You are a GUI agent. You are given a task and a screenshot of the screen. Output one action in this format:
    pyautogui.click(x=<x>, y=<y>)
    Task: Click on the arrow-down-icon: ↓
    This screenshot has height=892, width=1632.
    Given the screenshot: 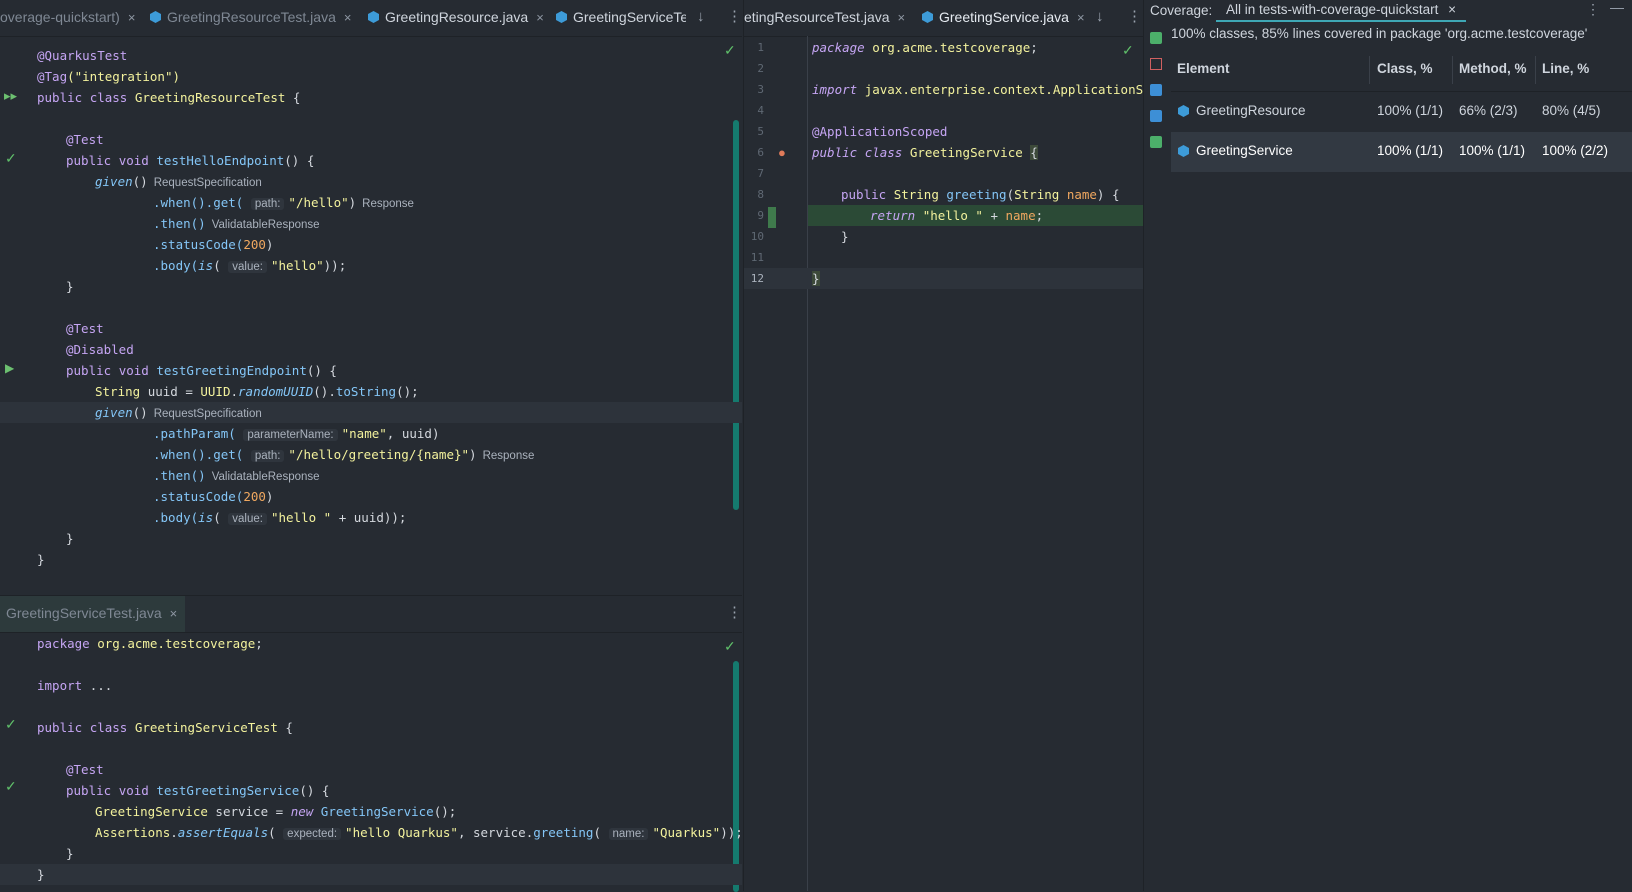 What is the action you would take?
    pyautogui.click(x=701, y=18)
    